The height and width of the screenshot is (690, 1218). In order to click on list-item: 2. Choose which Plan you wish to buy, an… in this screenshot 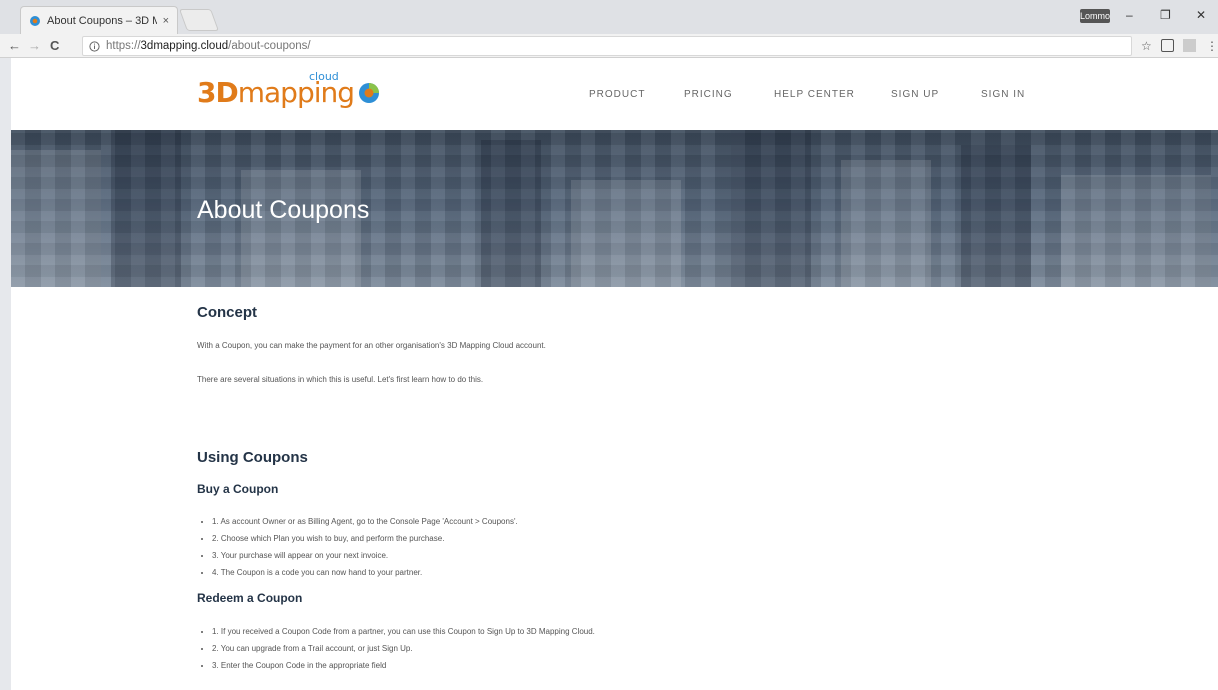, I will do `click(328, 538)`.